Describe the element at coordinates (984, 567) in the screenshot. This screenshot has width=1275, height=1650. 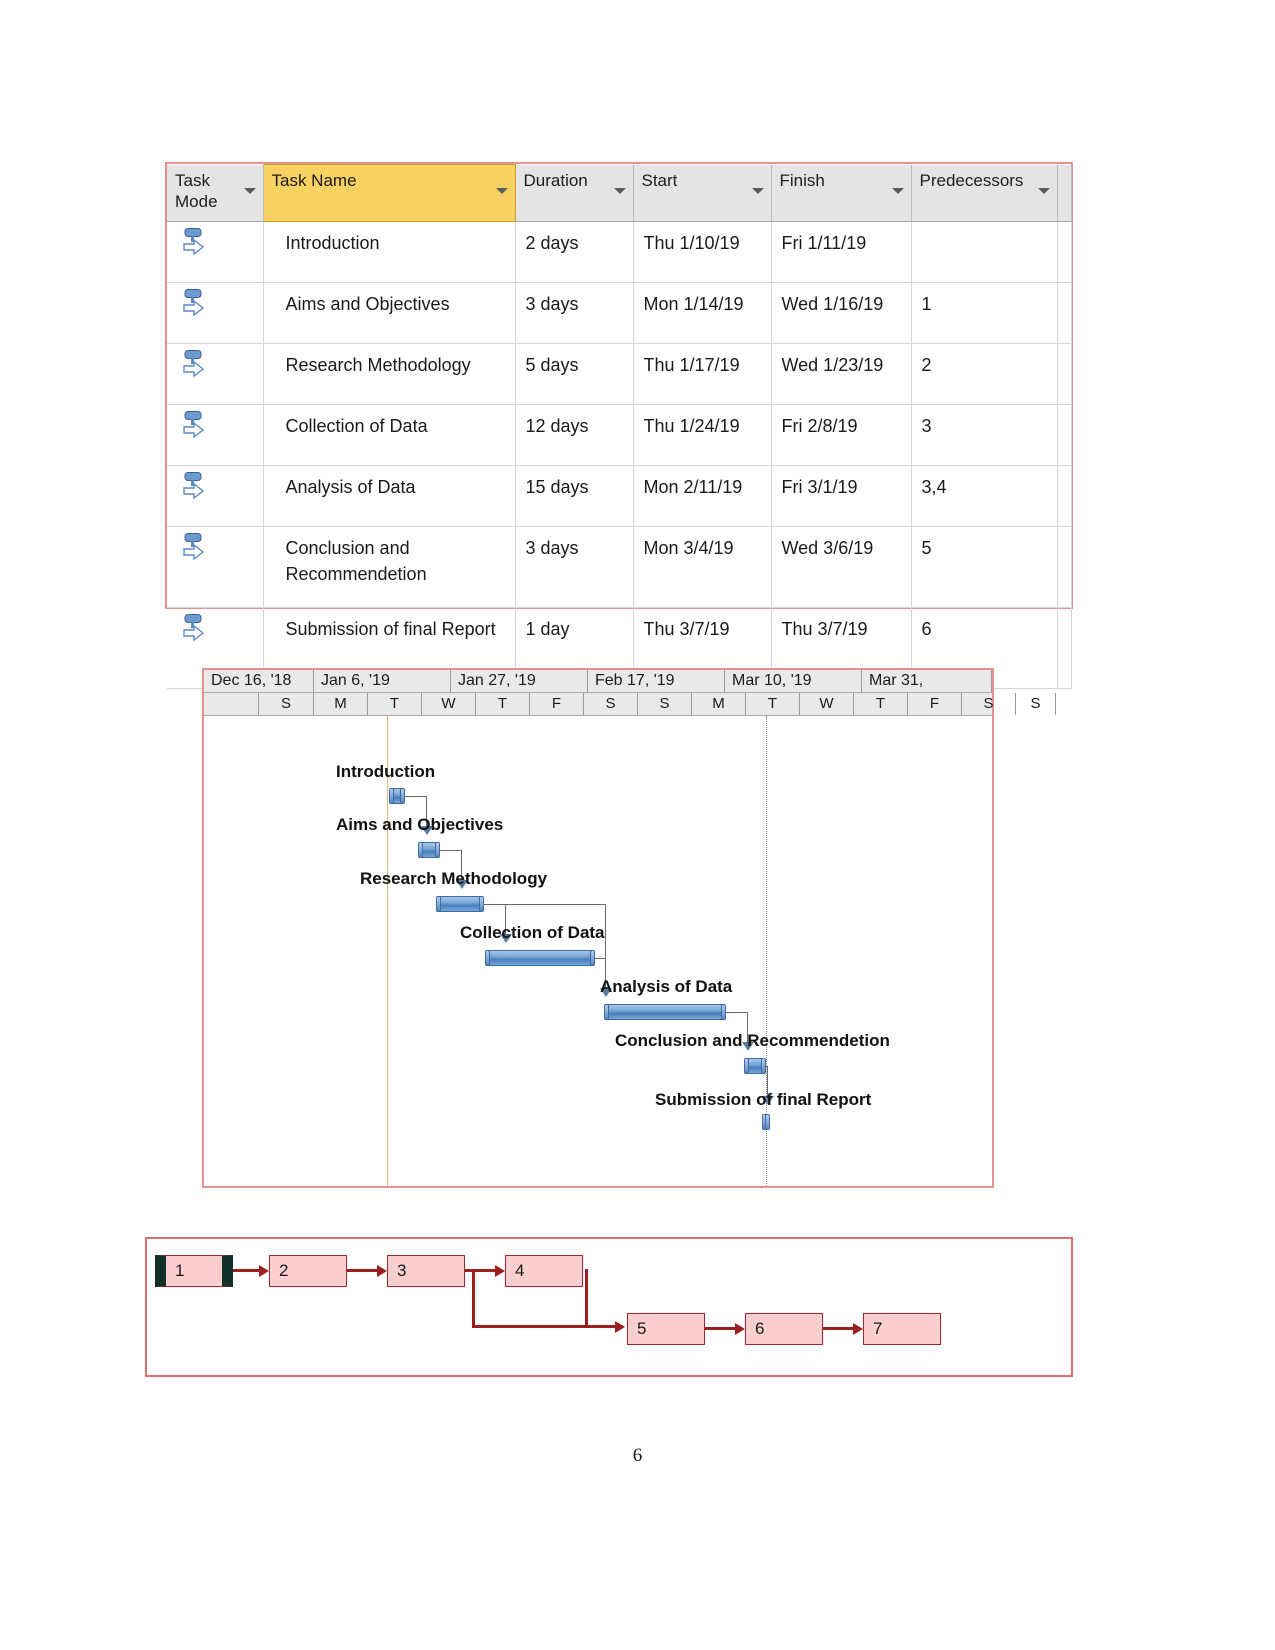
I see `predecessors-cell: 5` at that location.